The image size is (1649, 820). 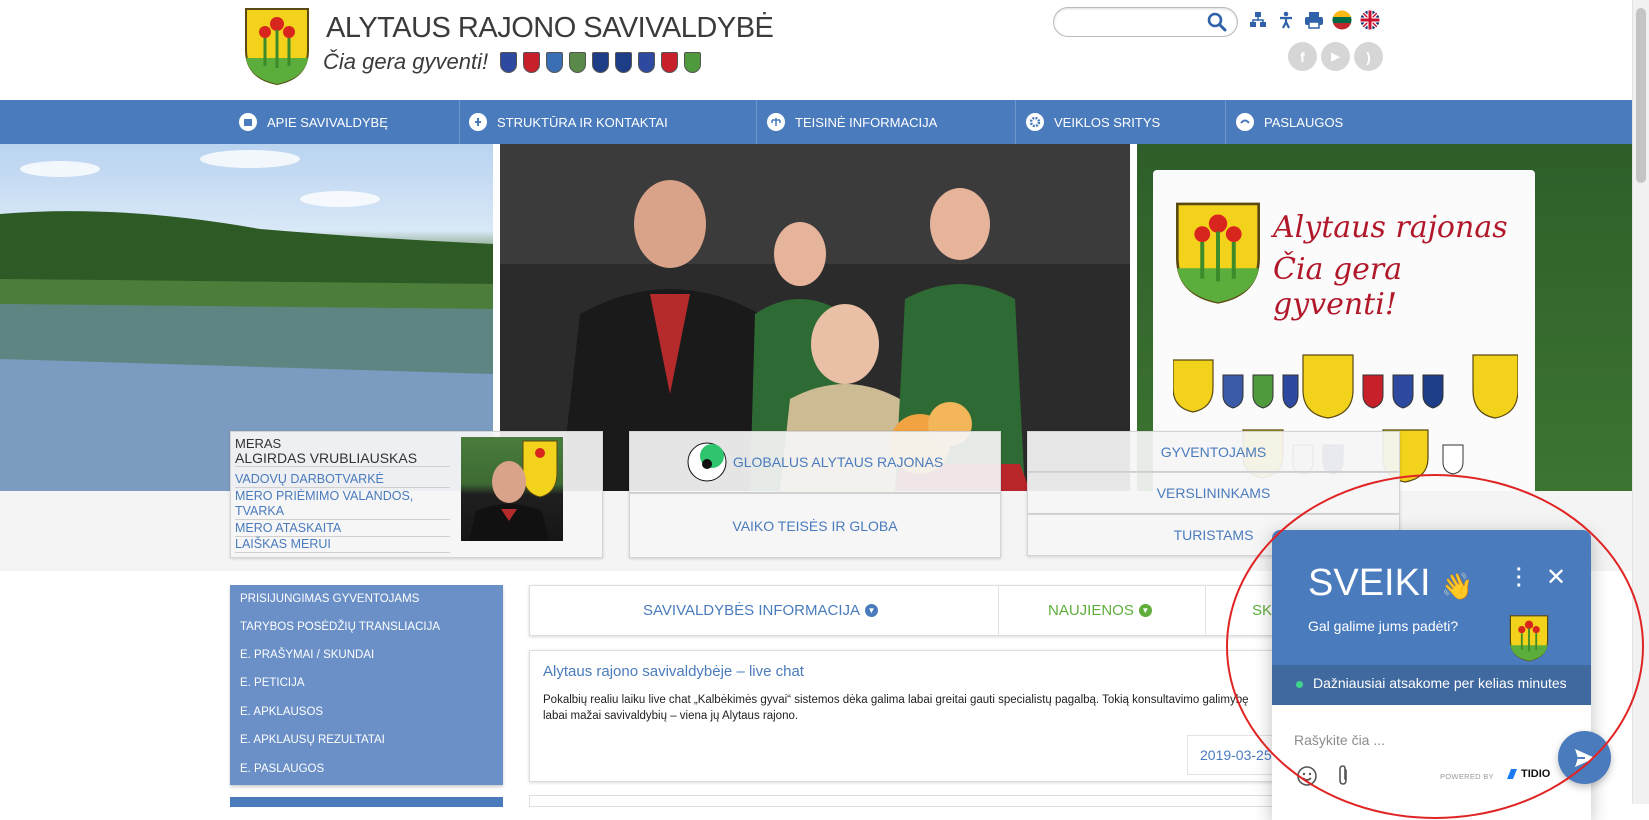 What do you see at coordinates (1302, 56) in the screenshot?
I see `facebook-icon: f` at bounding box center [1302, 56].